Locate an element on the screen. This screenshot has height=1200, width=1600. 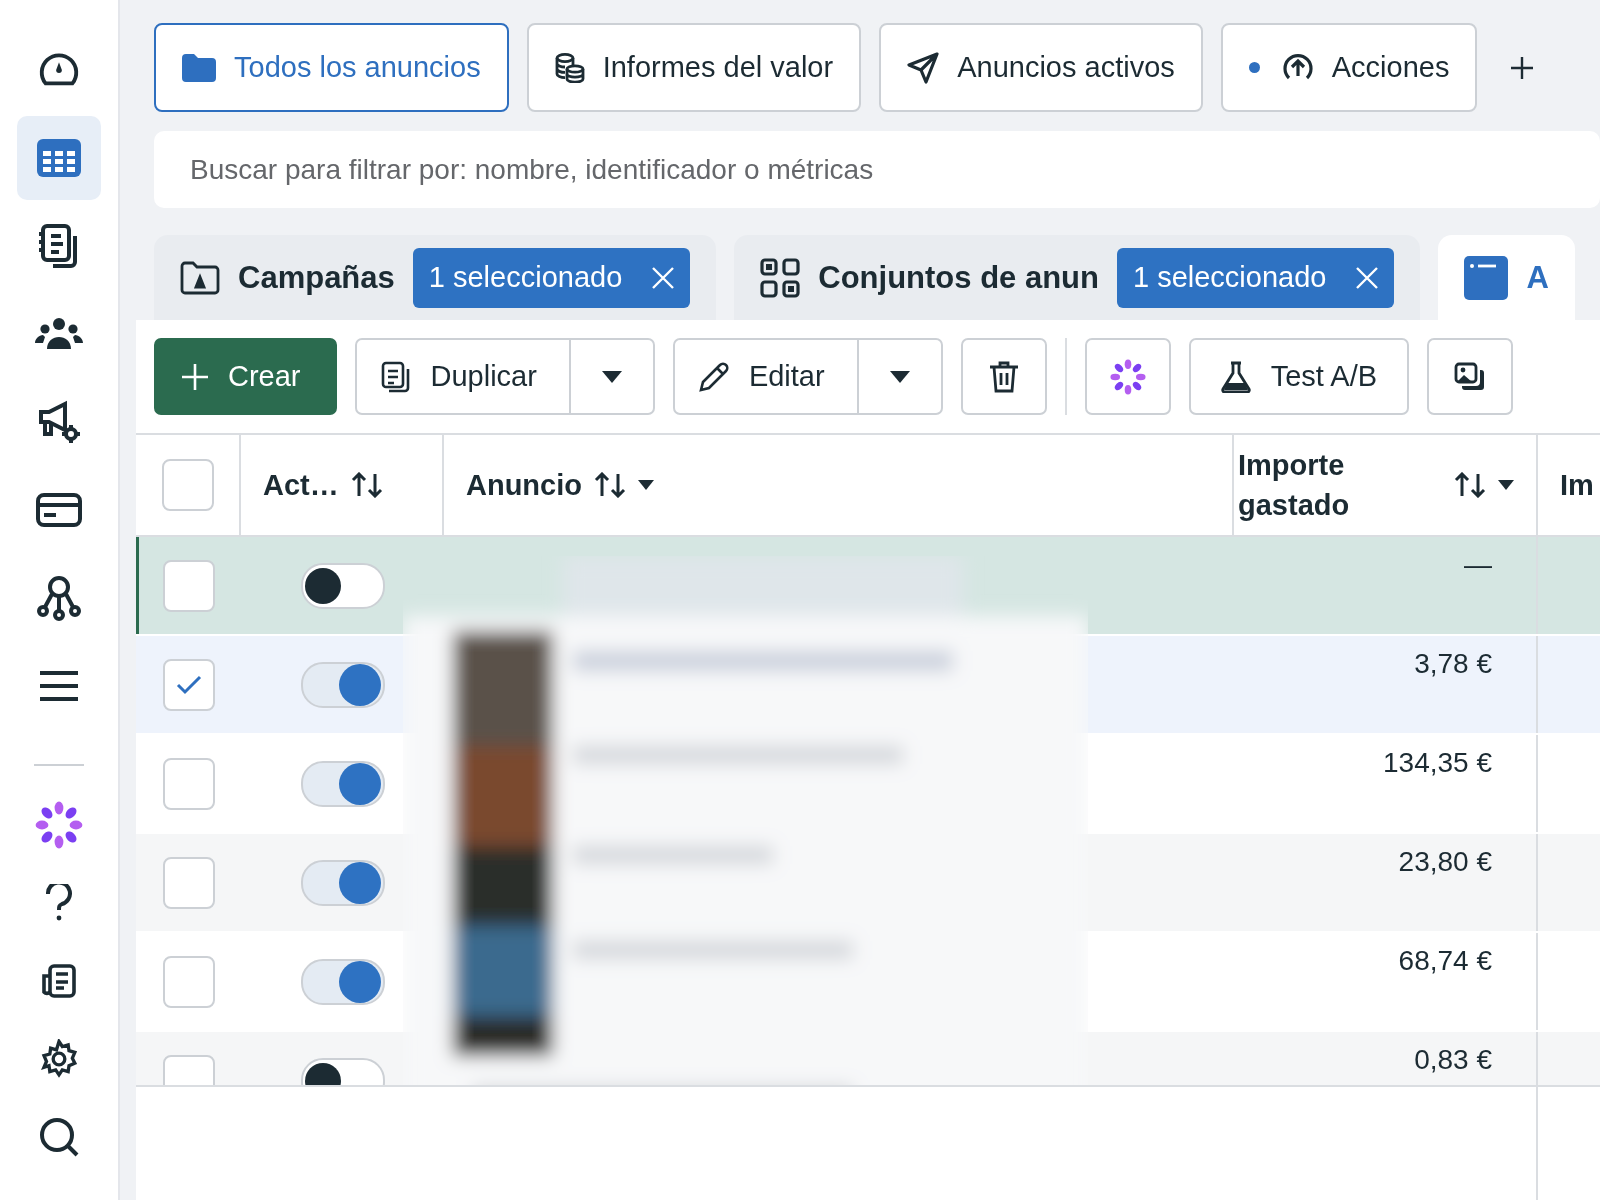
grid-icon is located at coordinates (780, 277).